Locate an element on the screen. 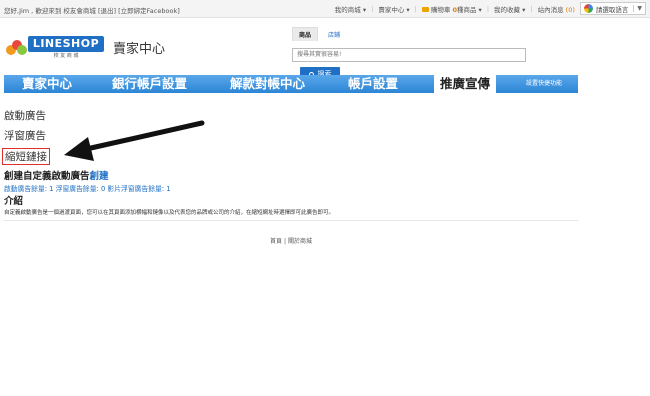  search-box: 商品 店鋪 搜索 is located at coordinates (409, 54).